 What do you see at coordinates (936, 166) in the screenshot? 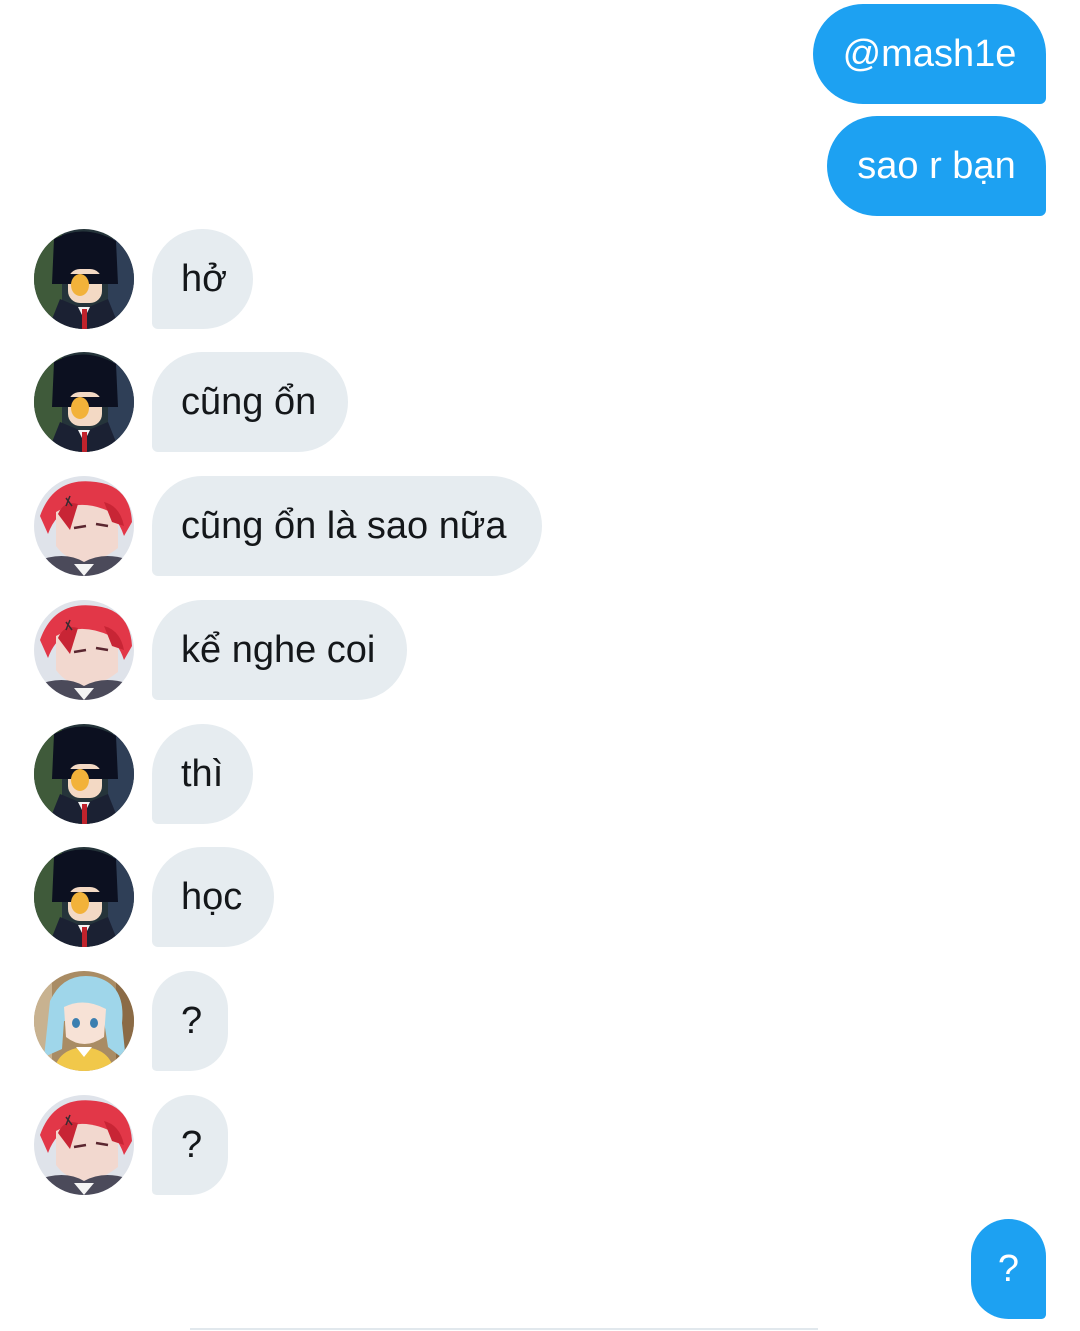
I see `outgoing-message-bubble: sao r bạn` at bounding box center [936, 166].